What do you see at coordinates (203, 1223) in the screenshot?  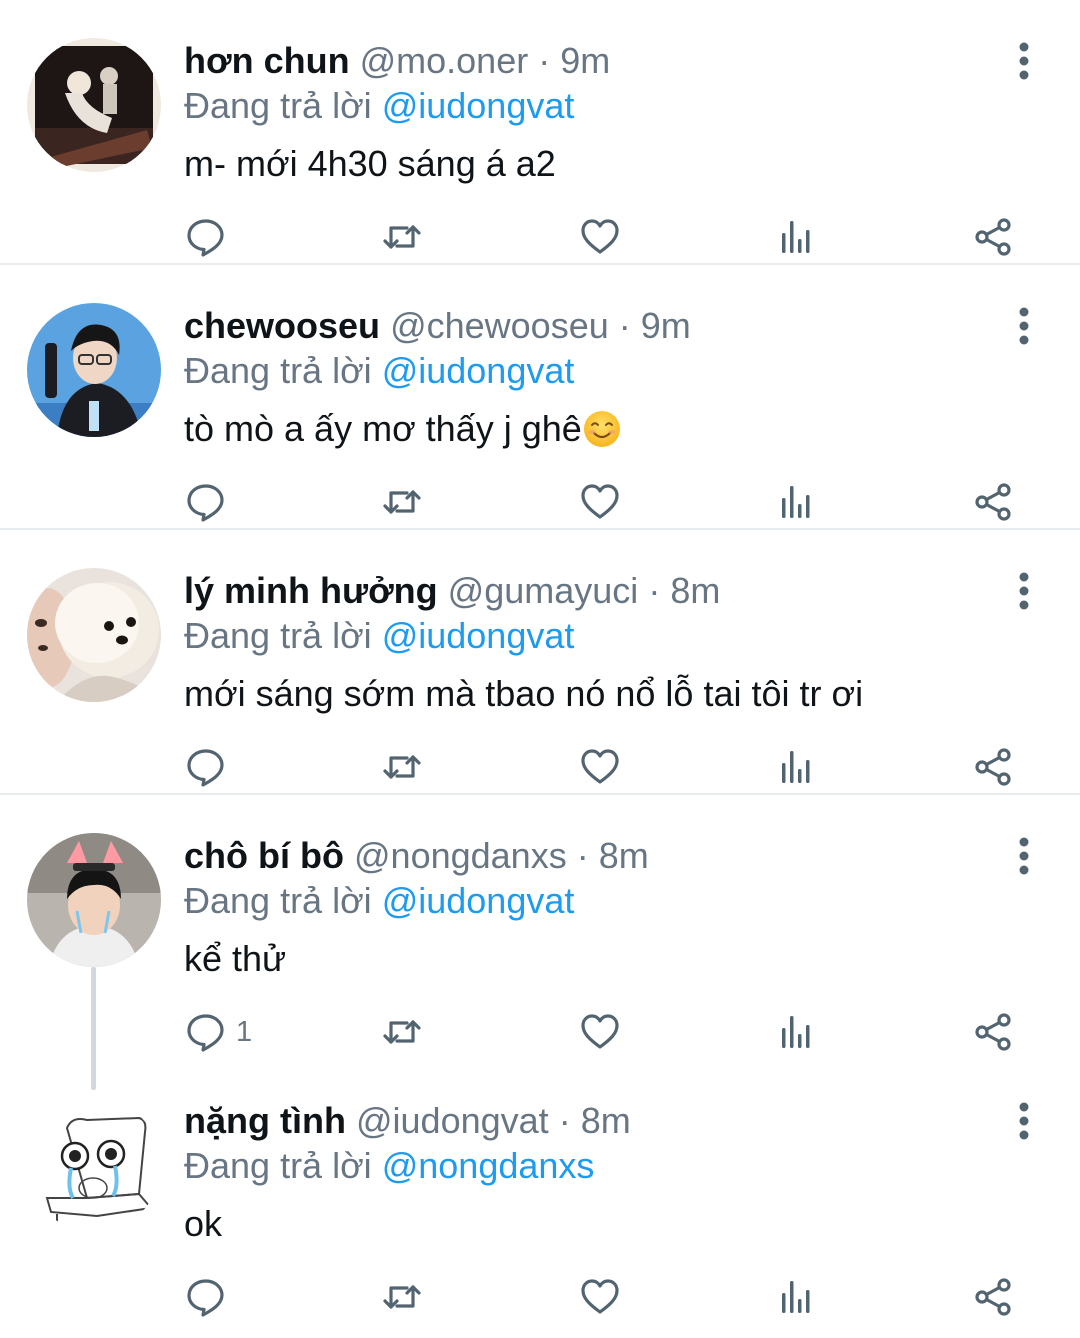 I see `tweet-text: ok` at bounding box center [203, 1223].